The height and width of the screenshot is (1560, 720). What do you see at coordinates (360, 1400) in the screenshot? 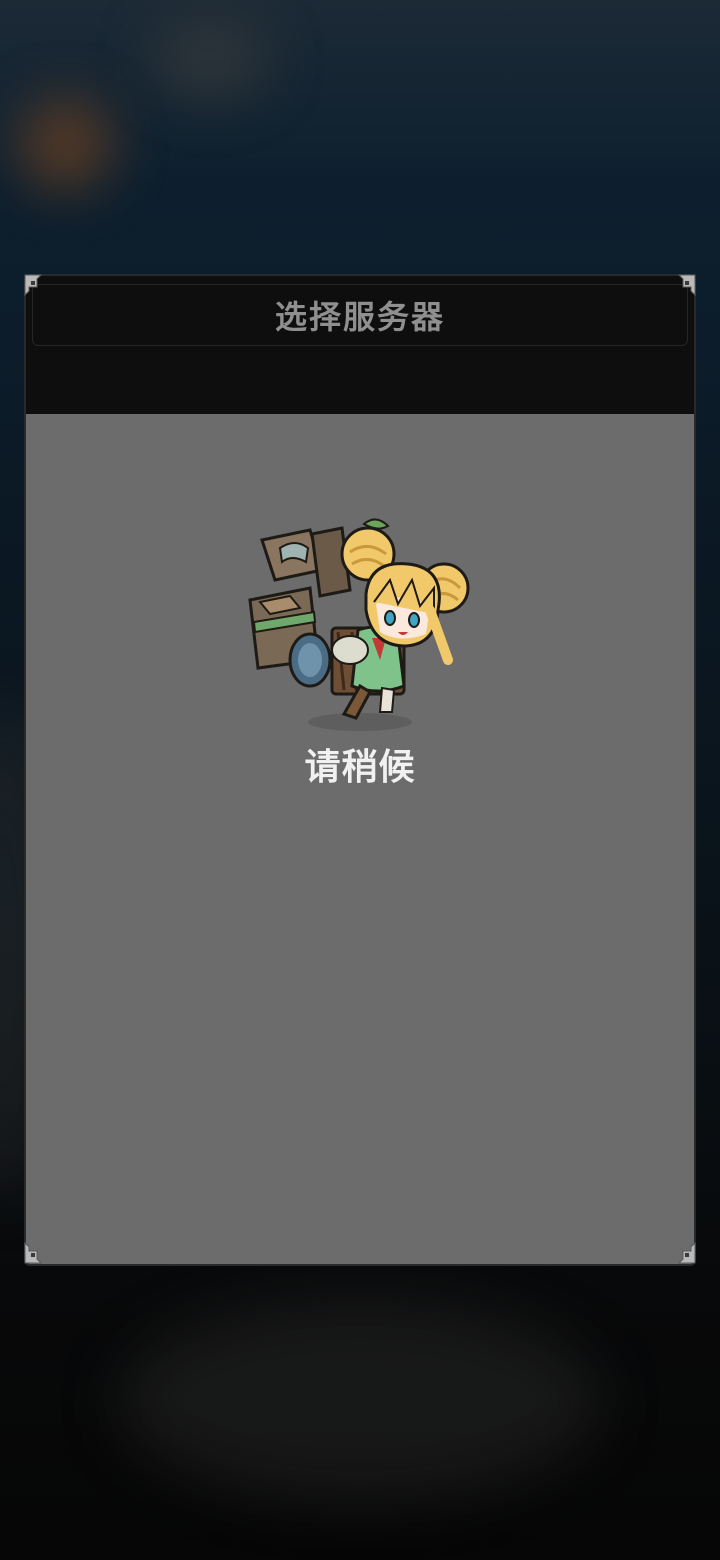
I see `background-floor` at bounding box center [360, 1400].